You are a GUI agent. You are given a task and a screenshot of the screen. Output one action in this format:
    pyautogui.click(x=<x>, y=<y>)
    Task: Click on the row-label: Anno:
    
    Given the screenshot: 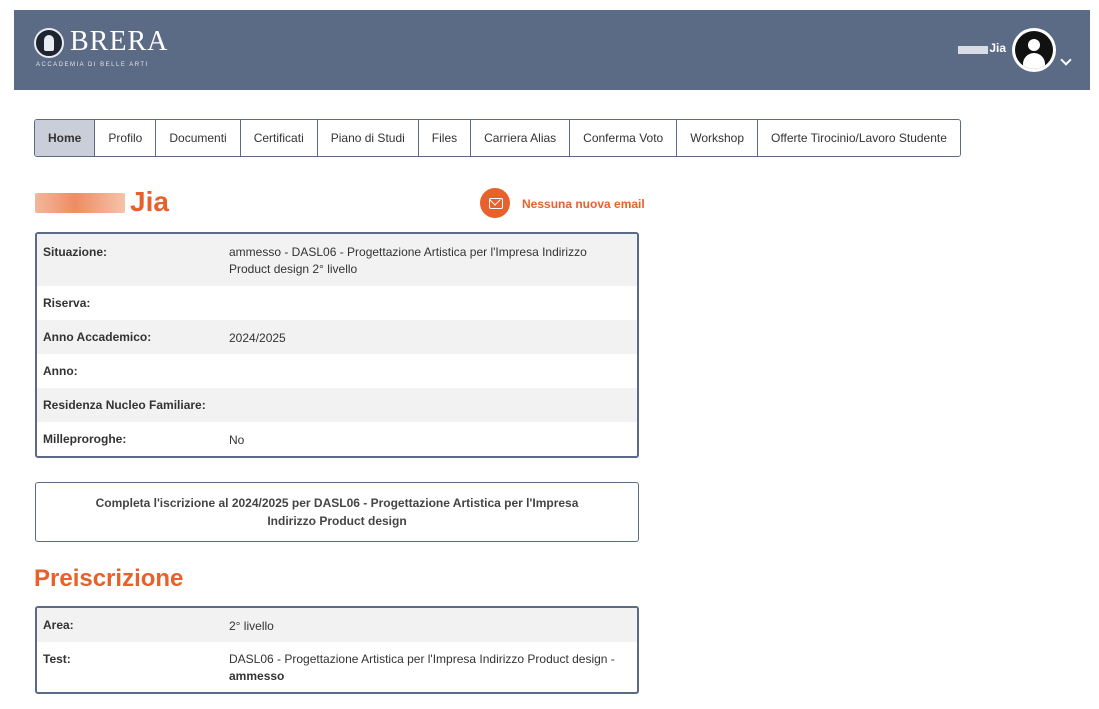 What is the action you would take?
    pyautogui.click(x=60, y=371)
    